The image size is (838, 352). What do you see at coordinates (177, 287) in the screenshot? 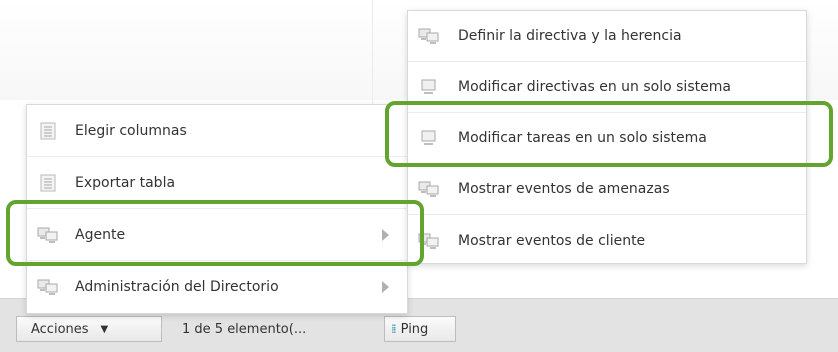
I see `menu-item-label: Administración del Directorio` at bounding box center [177, 287].